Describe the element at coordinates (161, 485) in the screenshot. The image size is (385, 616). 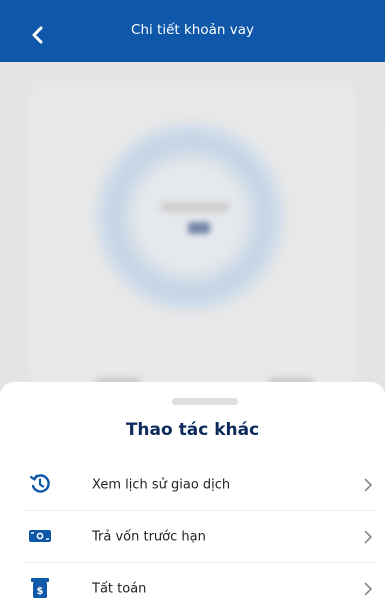
I see `action-label: Xem lịch sử giao dịch` at that location.